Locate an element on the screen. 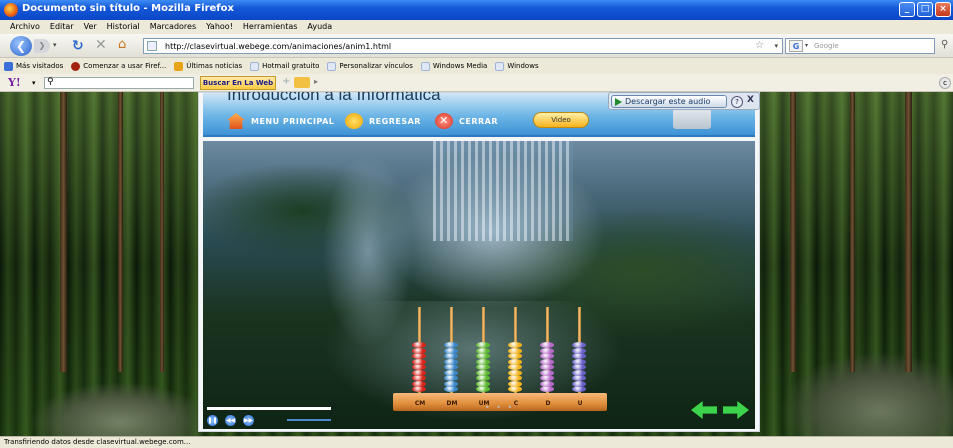 This screenshot has height=448, width=953. home-icon: ⌂ is located at coordinates (122, 44).